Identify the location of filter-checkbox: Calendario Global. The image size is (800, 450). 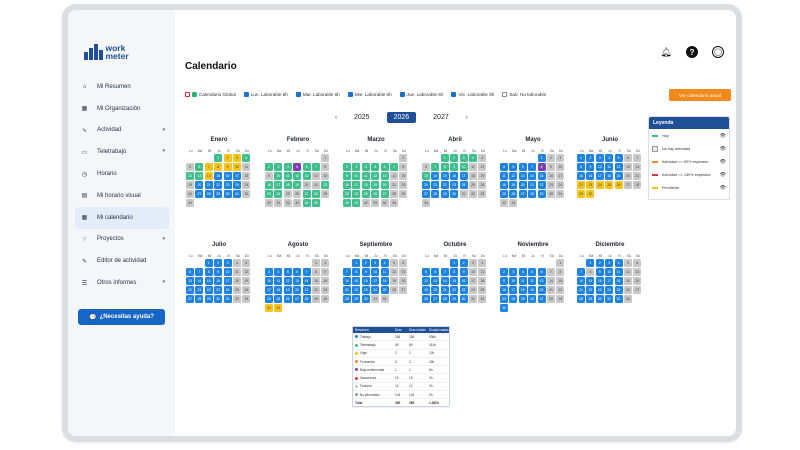
(210, 94).